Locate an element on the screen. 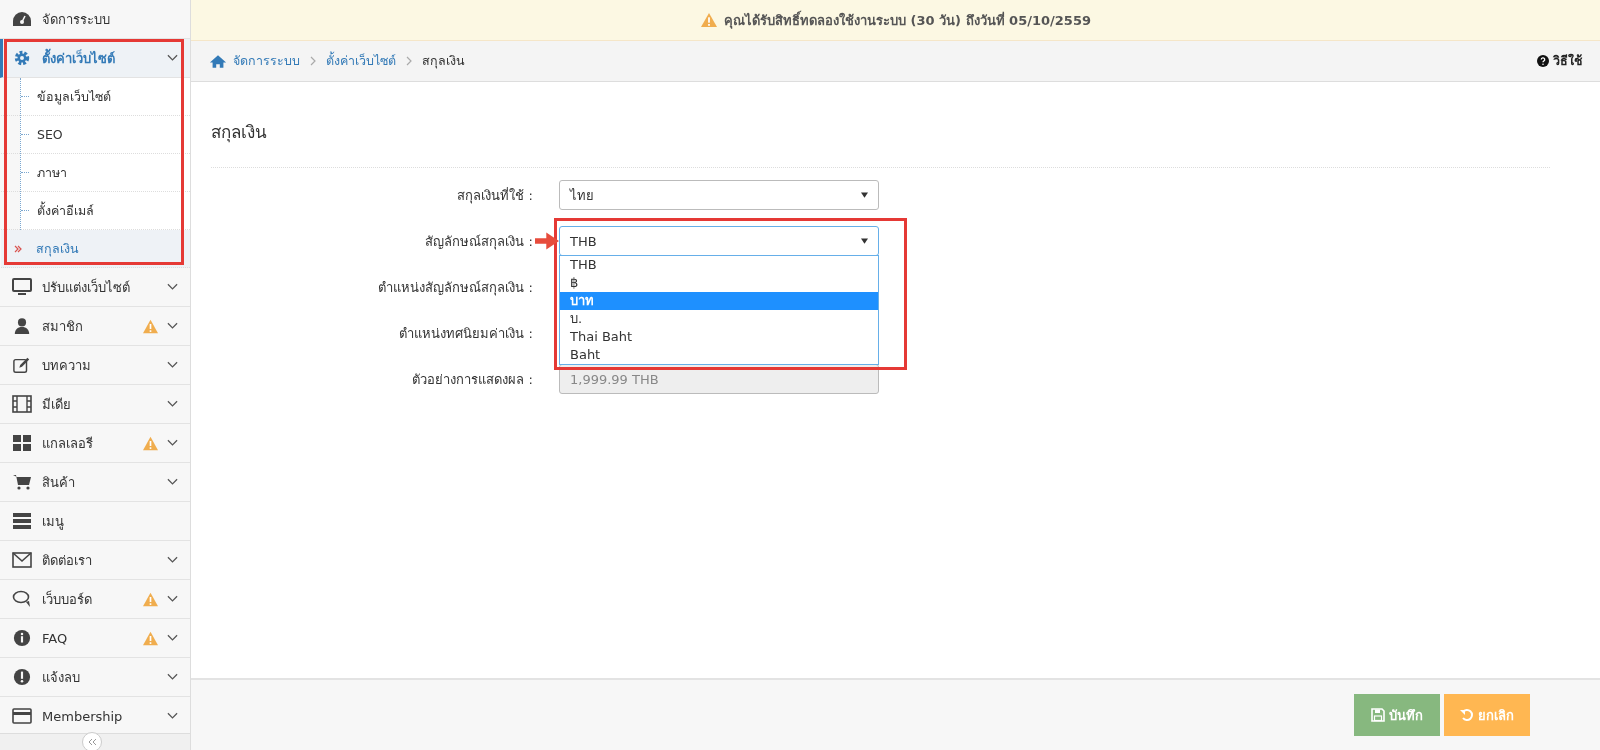 Image resolution: width=1600 pixels, height=750 pixels. submenu-item: ข้อมูลเว็บไซต์ is located at coordinates (95, 97).